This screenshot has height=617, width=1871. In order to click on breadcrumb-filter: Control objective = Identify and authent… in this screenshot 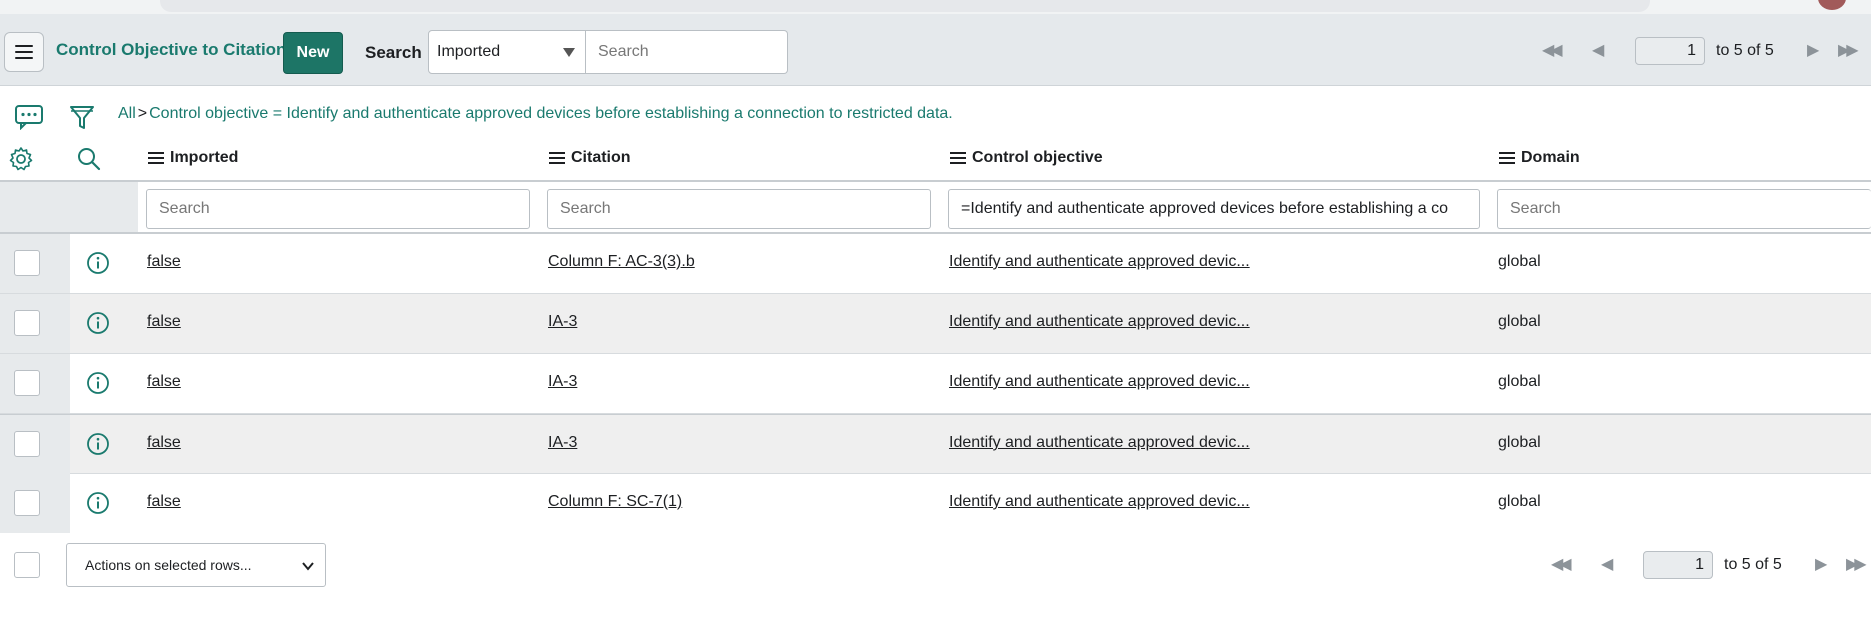, I will do `click(551, 113)`.